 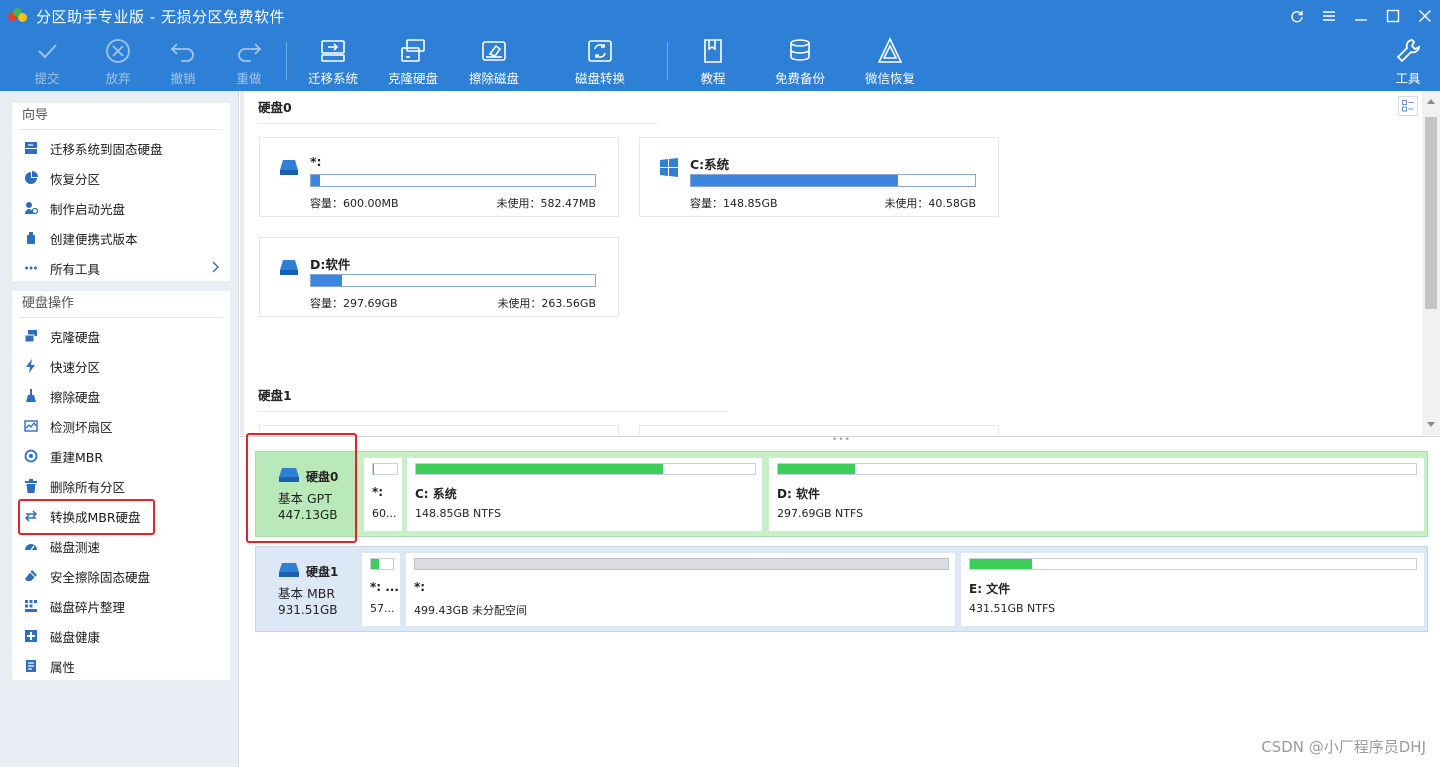 What do you see at coordinates (599, 78) in the screenshot?
I see `disk-convert-label: 磁盘转换` at bounding box center [599, 78].